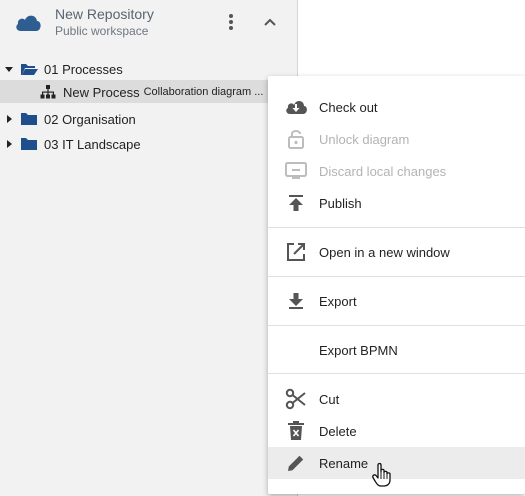  I want to click on hand-pointer-icon, so click(381, 474).